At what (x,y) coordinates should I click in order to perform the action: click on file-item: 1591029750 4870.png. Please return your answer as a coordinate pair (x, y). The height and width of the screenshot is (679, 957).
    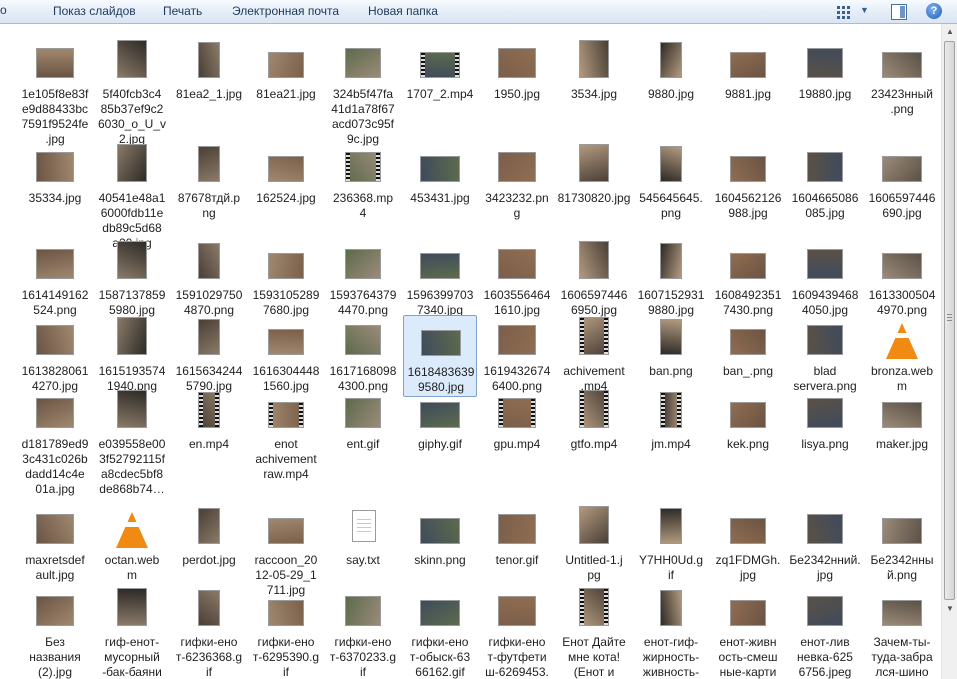
    Looking at the image, I should click on (209, 280).